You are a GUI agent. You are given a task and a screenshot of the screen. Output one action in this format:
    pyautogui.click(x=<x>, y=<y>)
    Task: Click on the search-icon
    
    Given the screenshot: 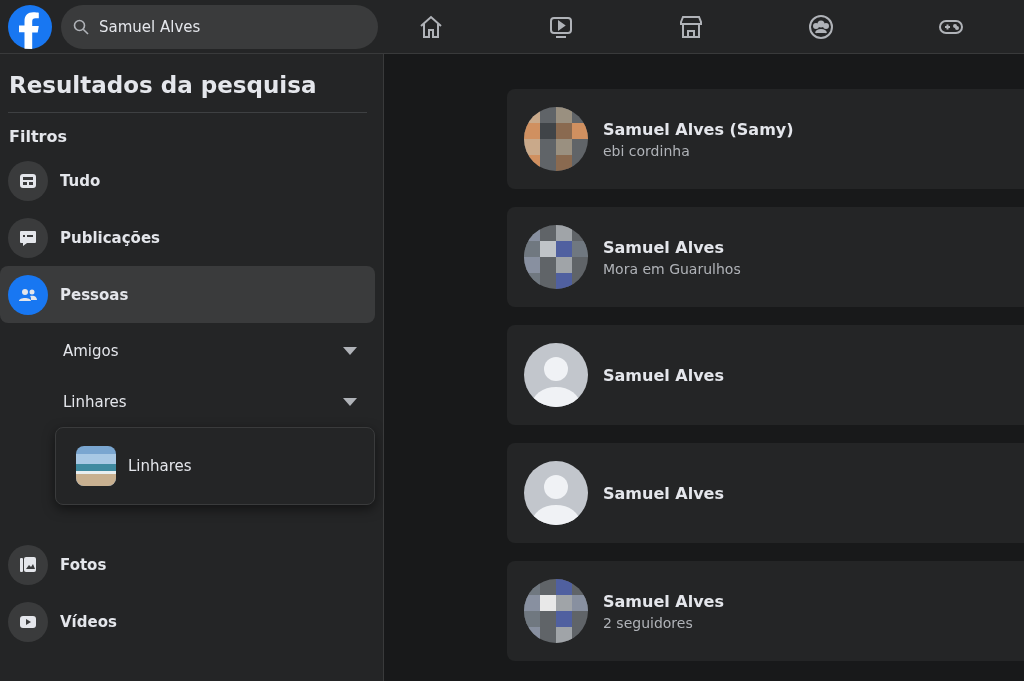 What is the action you would take?
    pyautogui.click(x=81, y=26)
    